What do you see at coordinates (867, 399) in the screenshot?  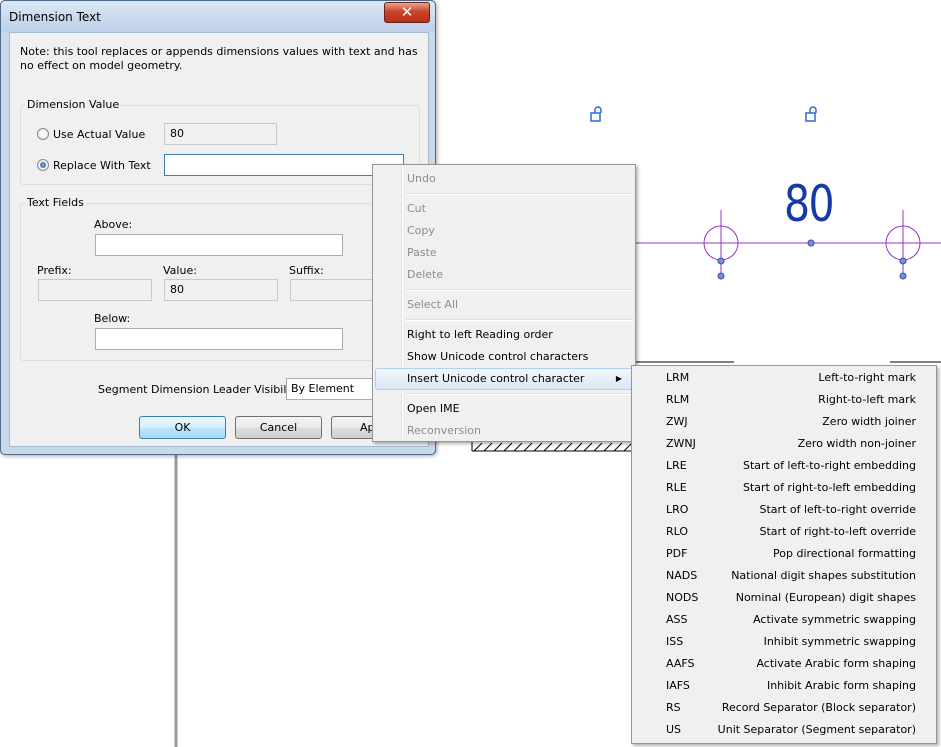 I see `control-description: Right-to-left mark` at bounding box center [867, 399].